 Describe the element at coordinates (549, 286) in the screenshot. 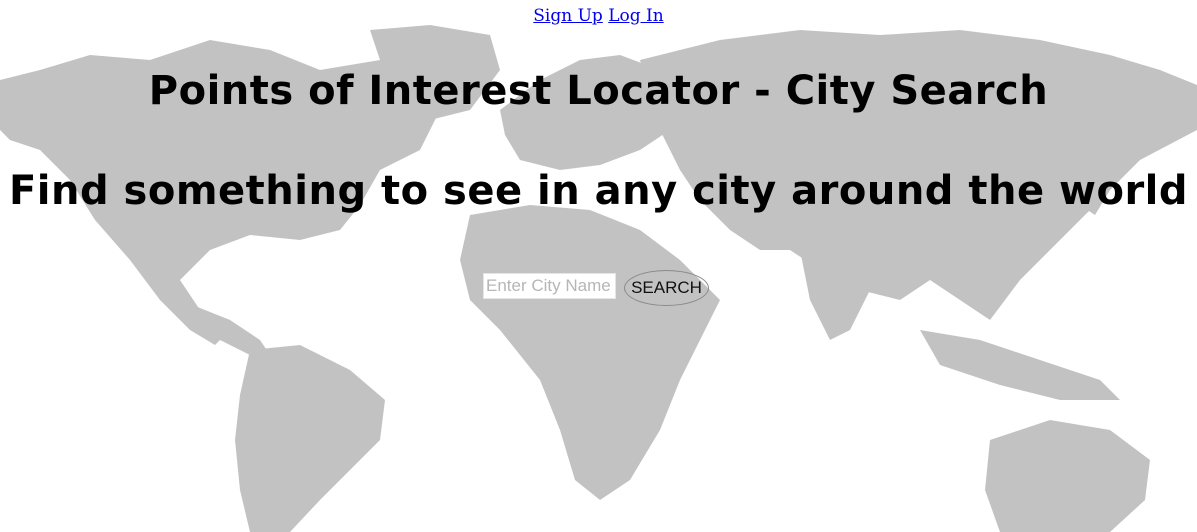

I see `city-search-input` at that location.